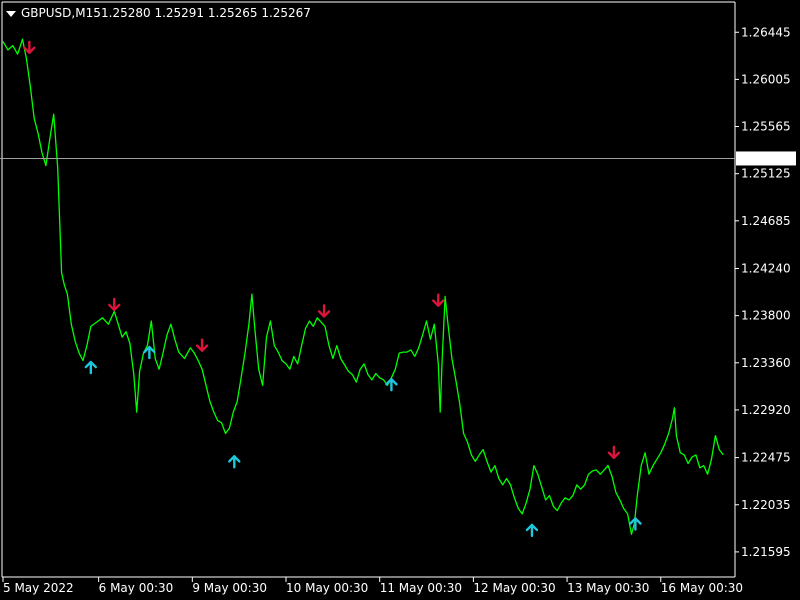 Image resolution: width=800 pixels, height=600 pixels. Describe the element at coordinates (608, 588) in the screenshot. I see `time-tick-label: 13 May 00:30` at that location.